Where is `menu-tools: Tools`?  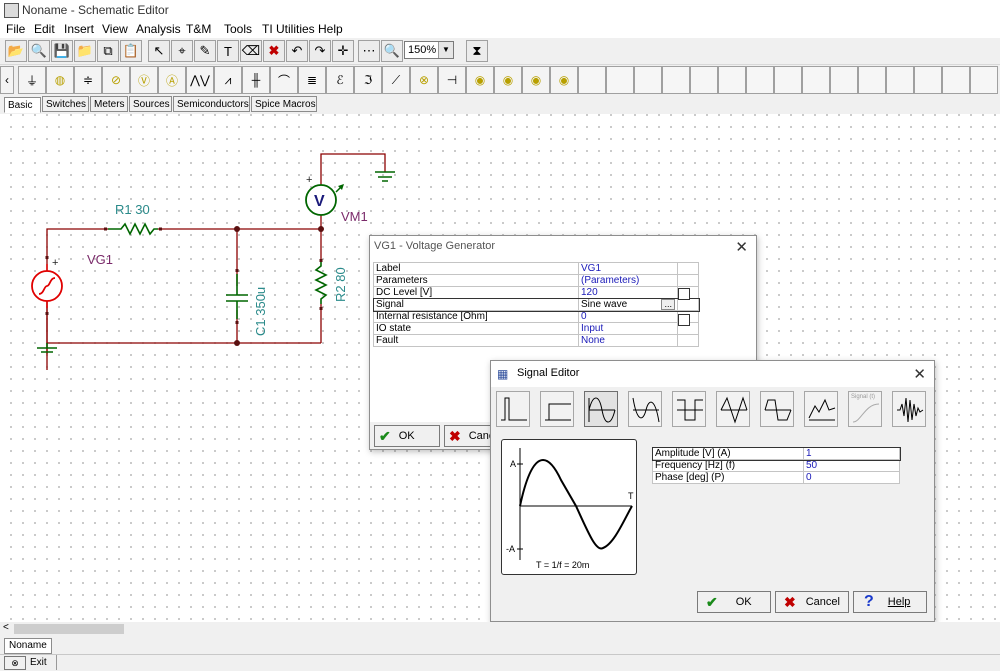 menu-tools: Tools is located at coordinates (238, 29).